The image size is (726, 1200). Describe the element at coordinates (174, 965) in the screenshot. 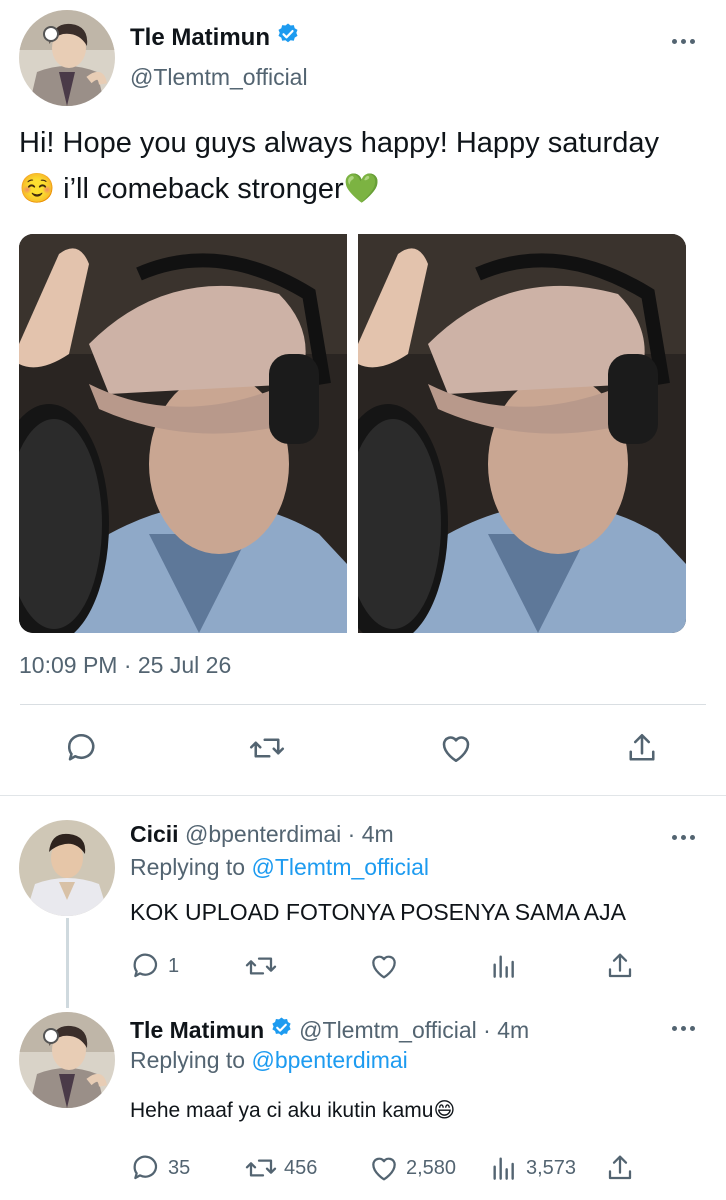

I see `reply-count: 1` at that location.